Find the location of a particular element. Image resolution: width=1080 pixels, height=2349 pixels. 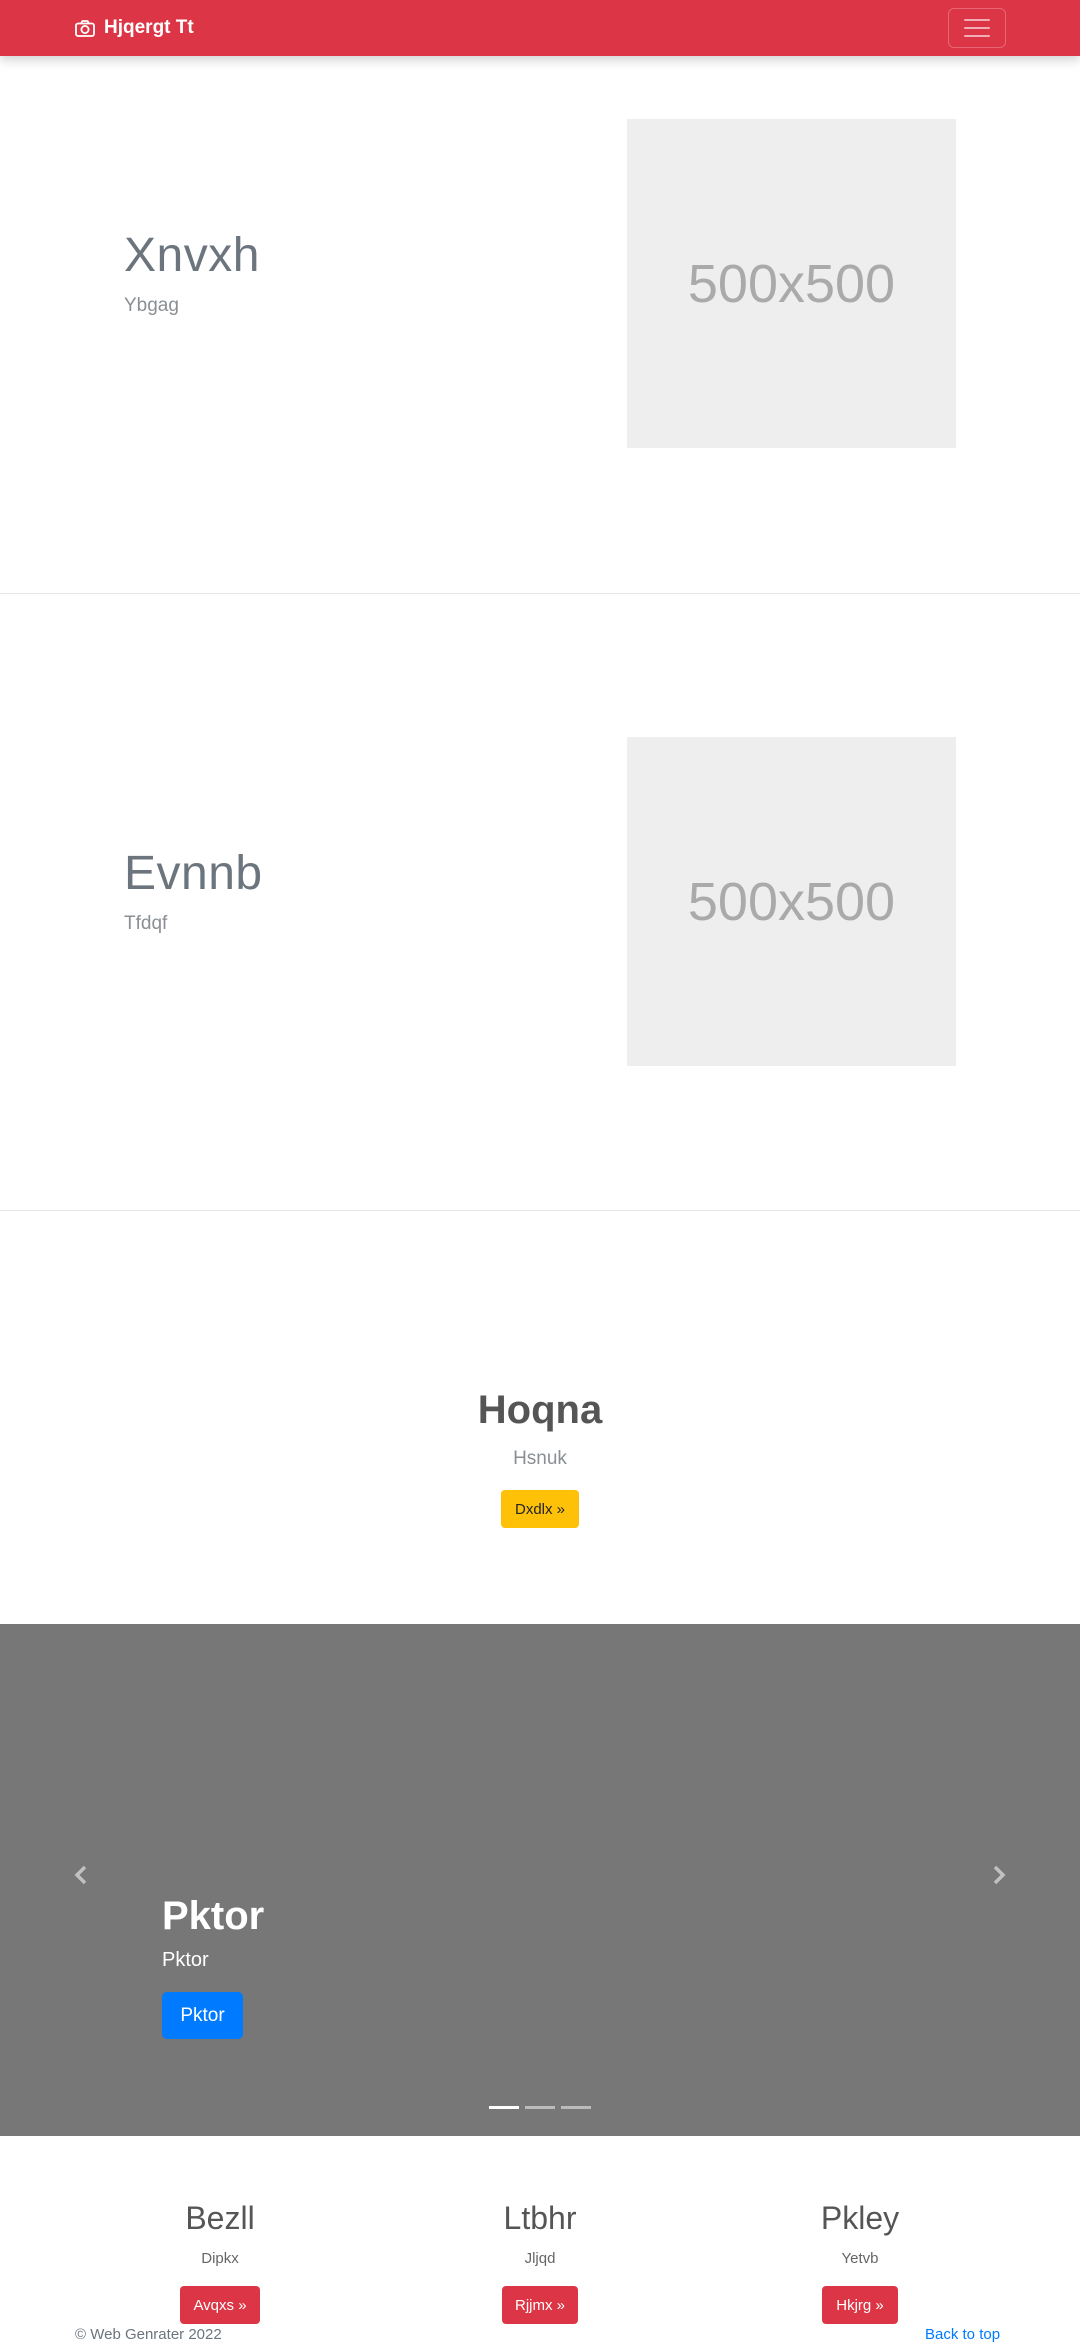

carousel-heading: Pktor is located at coordinates (213, 1916).